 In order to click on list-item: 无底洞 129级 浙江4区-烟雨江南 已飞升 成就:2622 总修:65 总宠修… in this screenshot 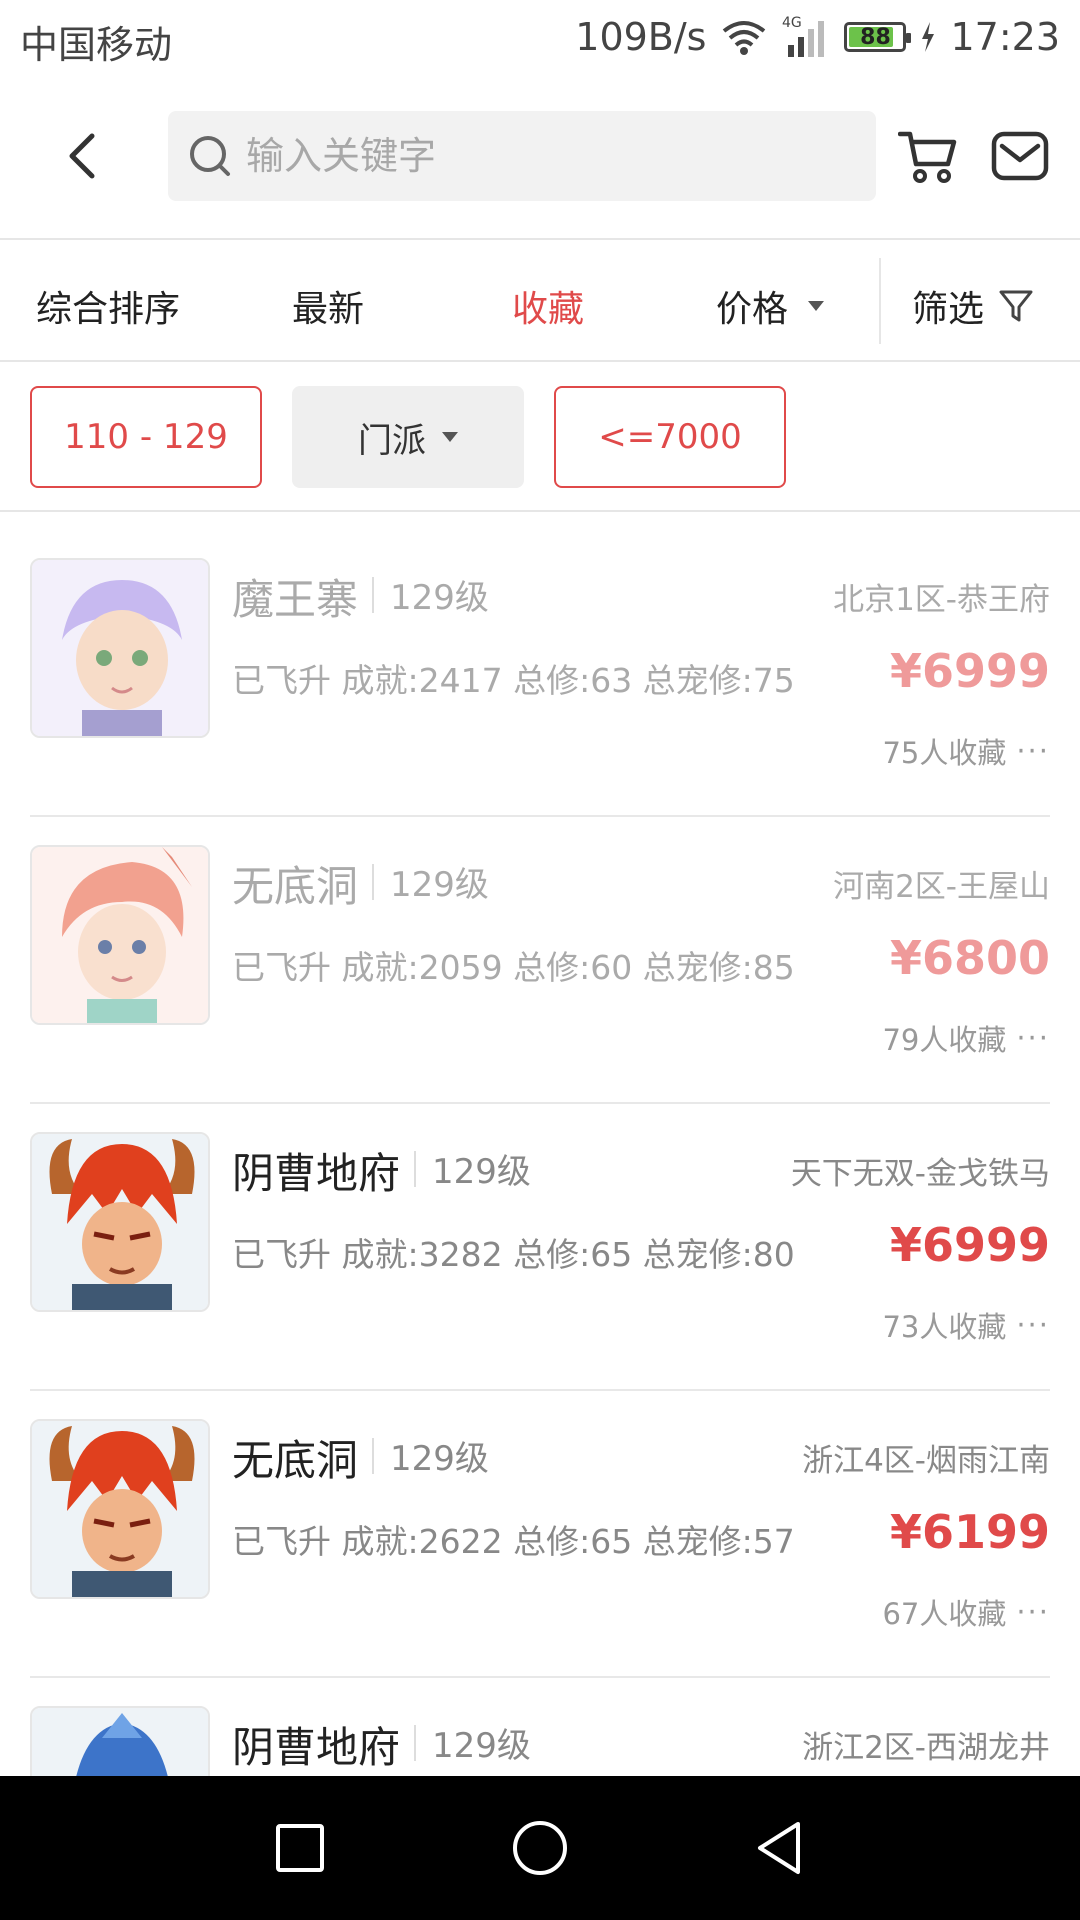, I will do `click(540, 1534)`.